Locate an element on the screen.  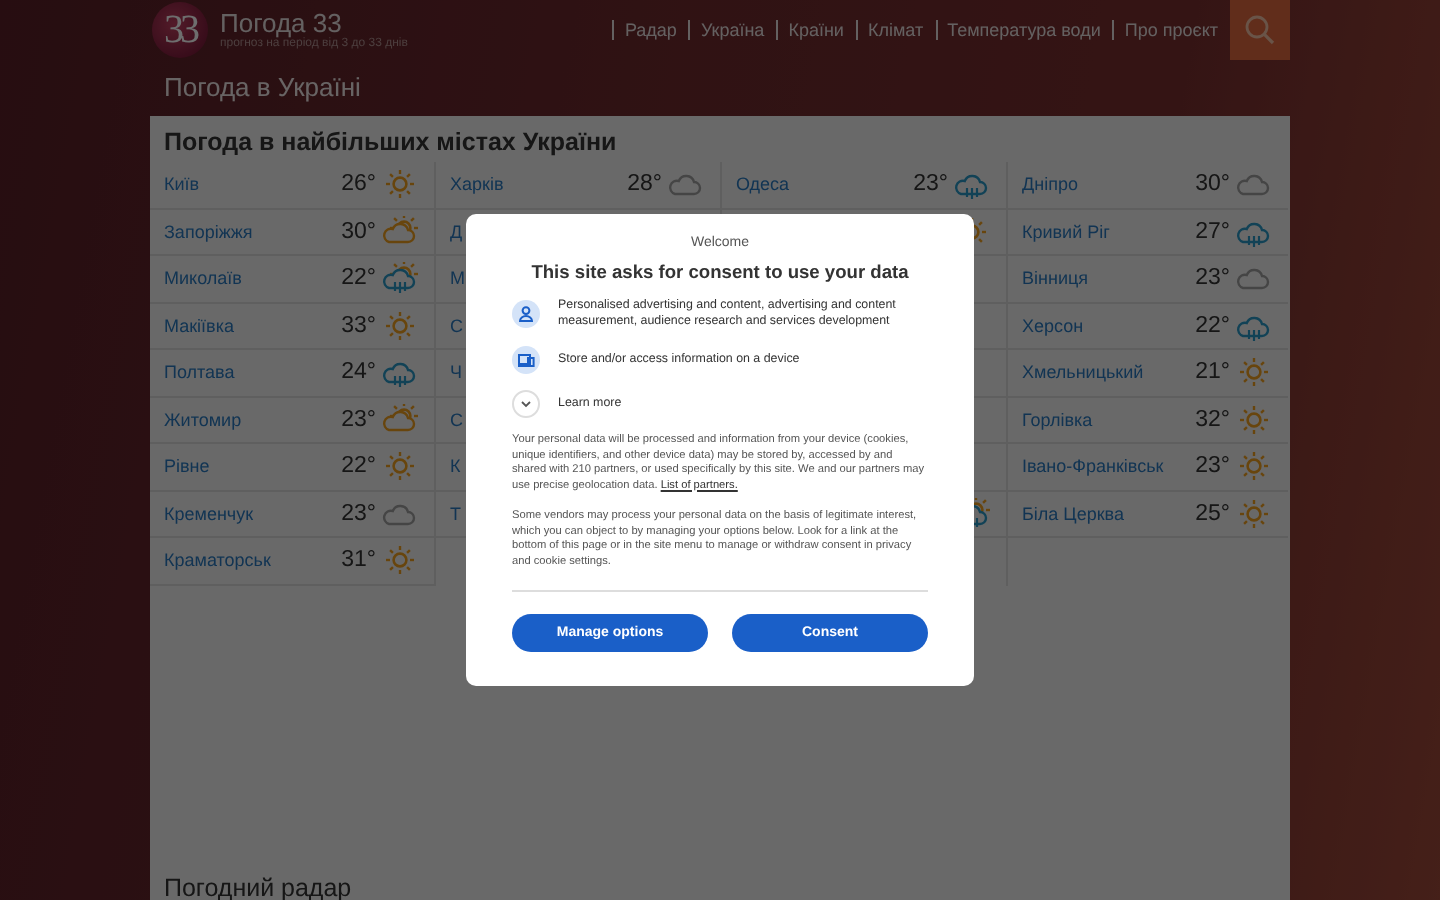
temperature: 26° is located at coordinates (358, 184).